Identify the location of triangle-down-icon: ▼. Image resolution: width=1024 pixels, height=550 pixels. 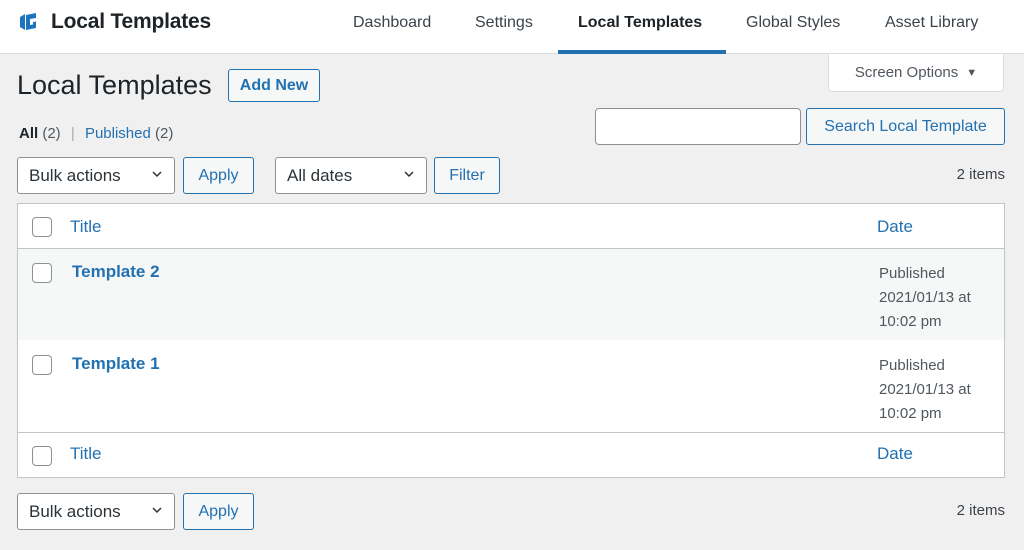
(972, 72).